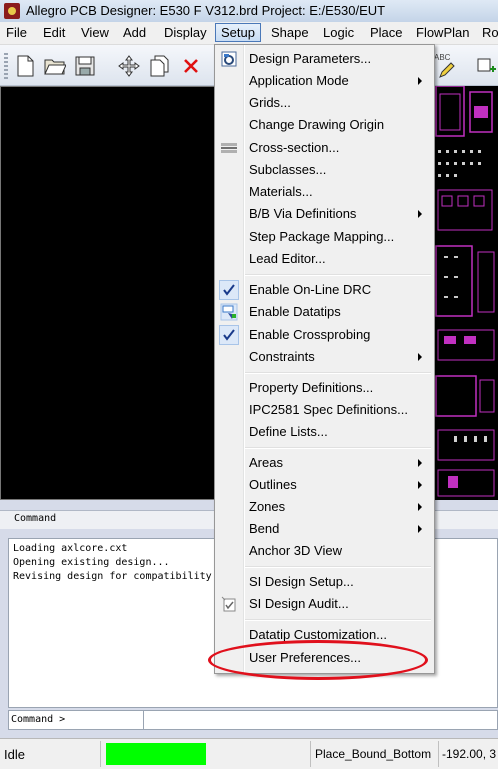  What do you see at coordinates (324, 214) in the screenshot?
I see `menu-item-bb-via-definitions: B/B Via Definitions` at bounding box center [324, 214].